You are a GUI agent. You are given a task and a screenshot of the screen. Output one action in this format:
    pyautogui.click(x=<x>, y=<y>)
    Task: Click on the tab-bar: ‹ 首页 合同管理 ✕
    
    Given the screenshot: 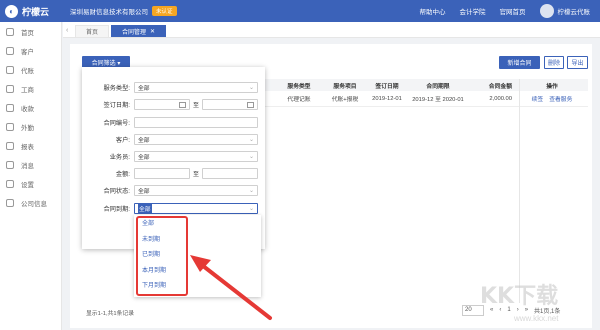 What is the action you would take?
    pyautogui.click(x=331, y=30)
    